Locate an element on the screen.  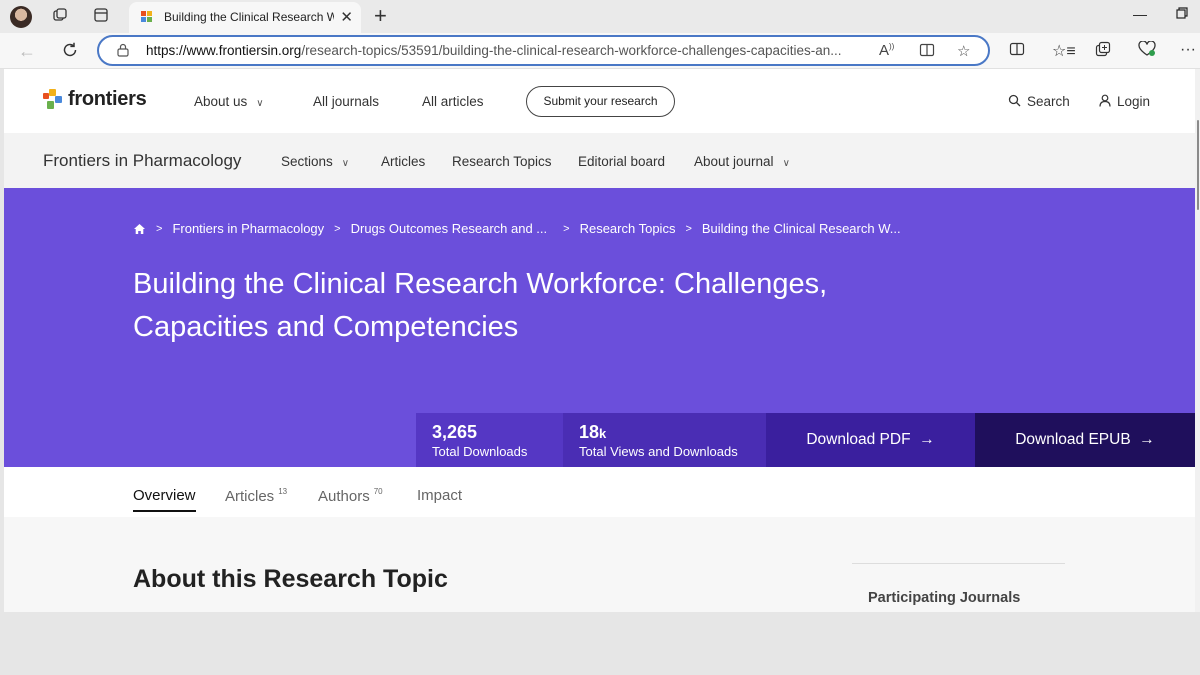
more-options-icon: ··· is located at coordinates (1188, 50).